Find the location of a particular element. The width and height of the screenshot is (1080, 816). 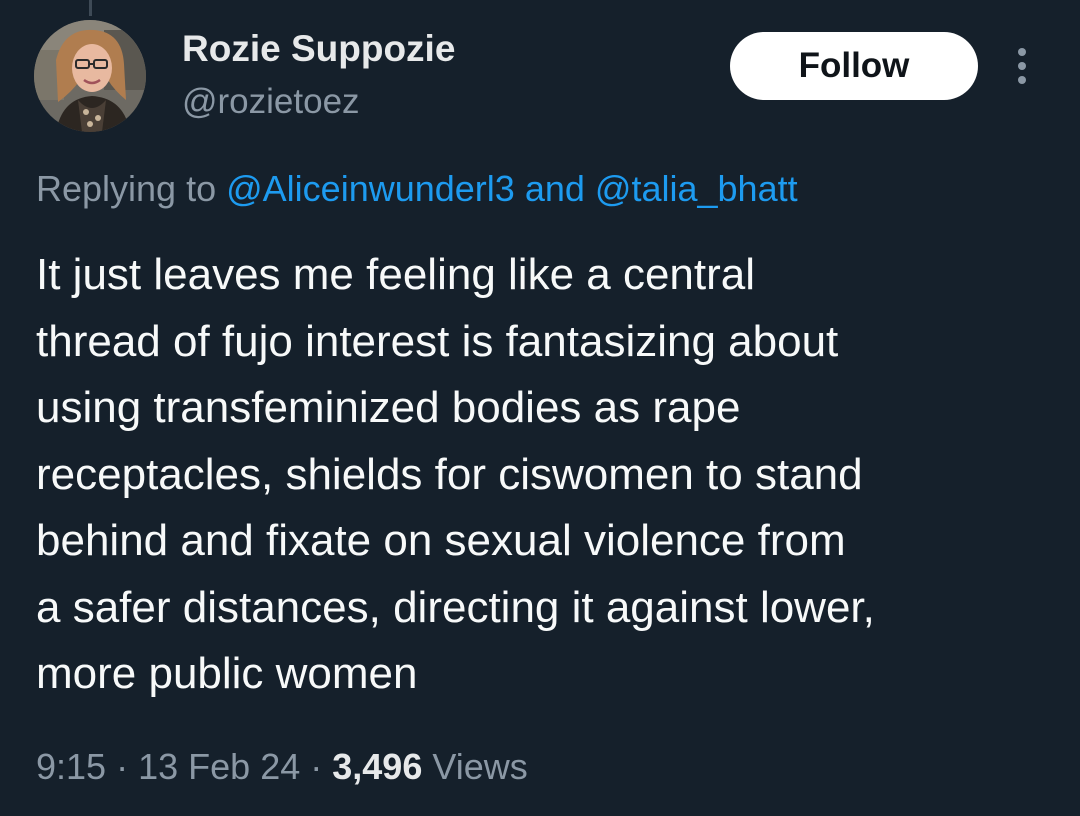

tweet-time: 9:15 is located at coordinates (71, 766).